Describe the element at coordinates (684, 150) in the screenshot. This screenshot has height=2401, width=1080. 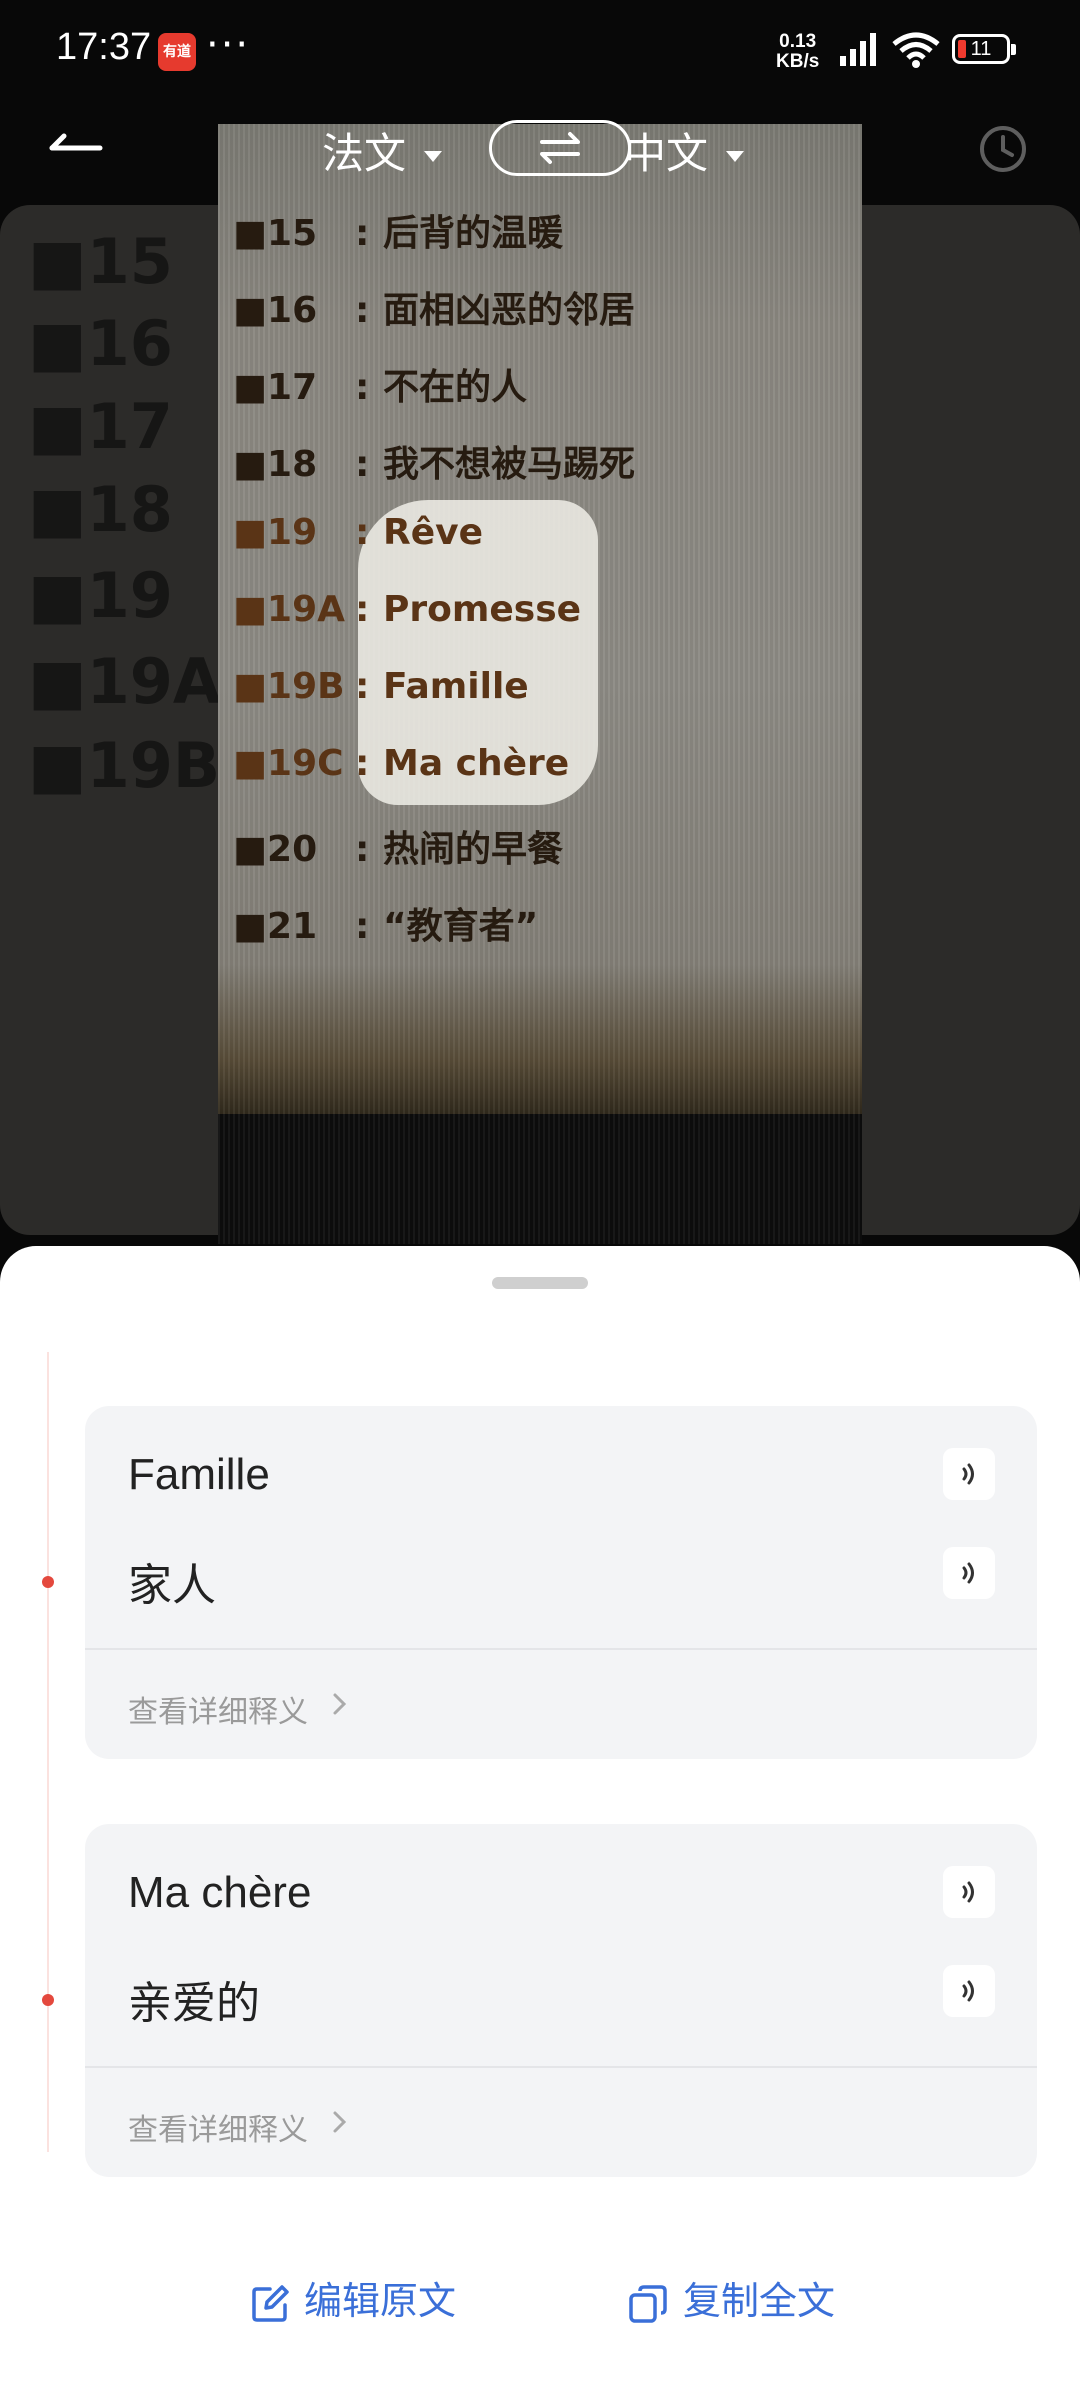
I see `target-language-select: 中文` at that location.